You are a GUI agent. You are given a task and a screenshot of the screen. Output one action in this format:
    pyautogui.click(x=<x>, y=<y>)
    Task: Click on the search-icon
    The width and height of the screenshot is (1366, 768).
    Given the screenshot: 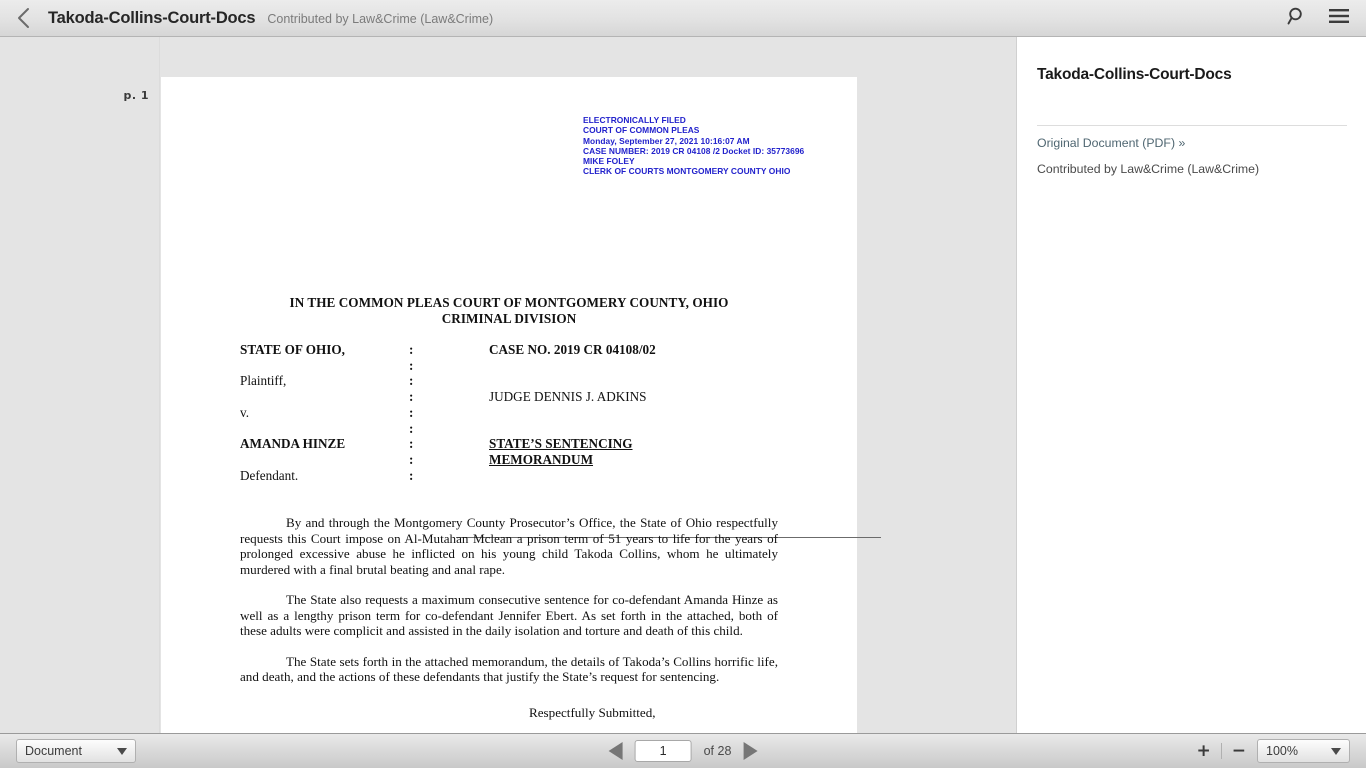 What is the action you would take?
    pyautogui.click(x=1297, y=18)
    